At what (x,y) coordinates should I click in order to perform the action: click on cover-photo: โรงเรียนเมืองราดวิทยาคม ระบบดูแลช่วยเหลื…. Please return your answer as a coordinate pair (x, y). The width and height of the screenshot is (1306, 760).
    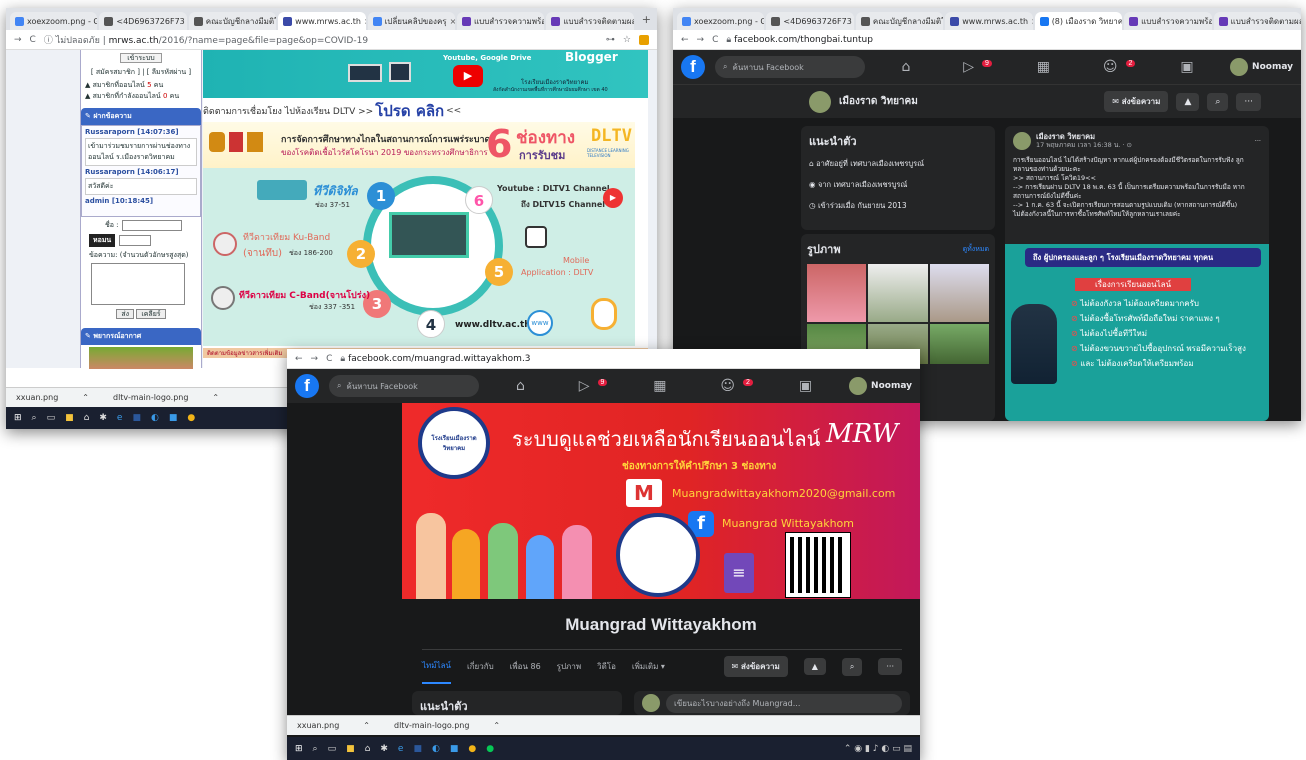
    Looking at the image, I should click on (661, 501).